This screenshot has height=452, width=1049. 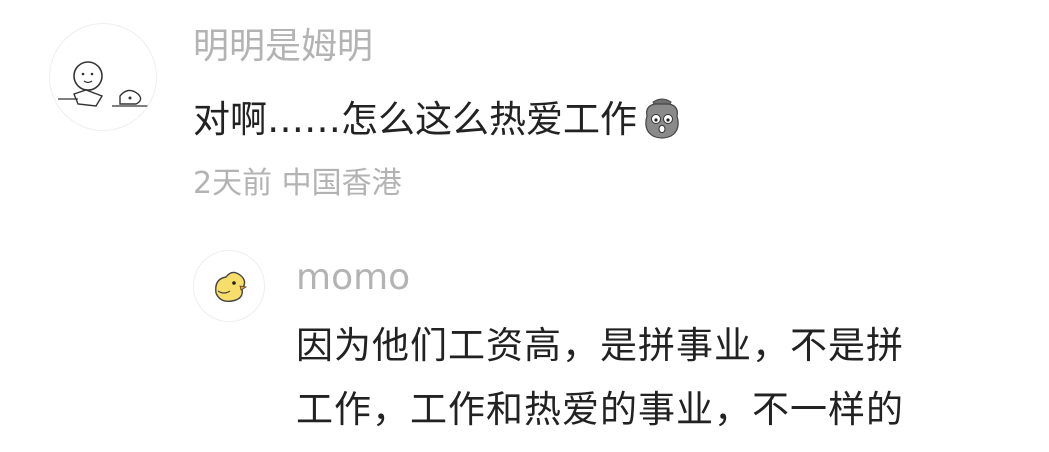 What do you see at coordinates (283, 47) in the screenshot?
I see `comment-username: 明明是姆明` at bounding box center [283, 47].